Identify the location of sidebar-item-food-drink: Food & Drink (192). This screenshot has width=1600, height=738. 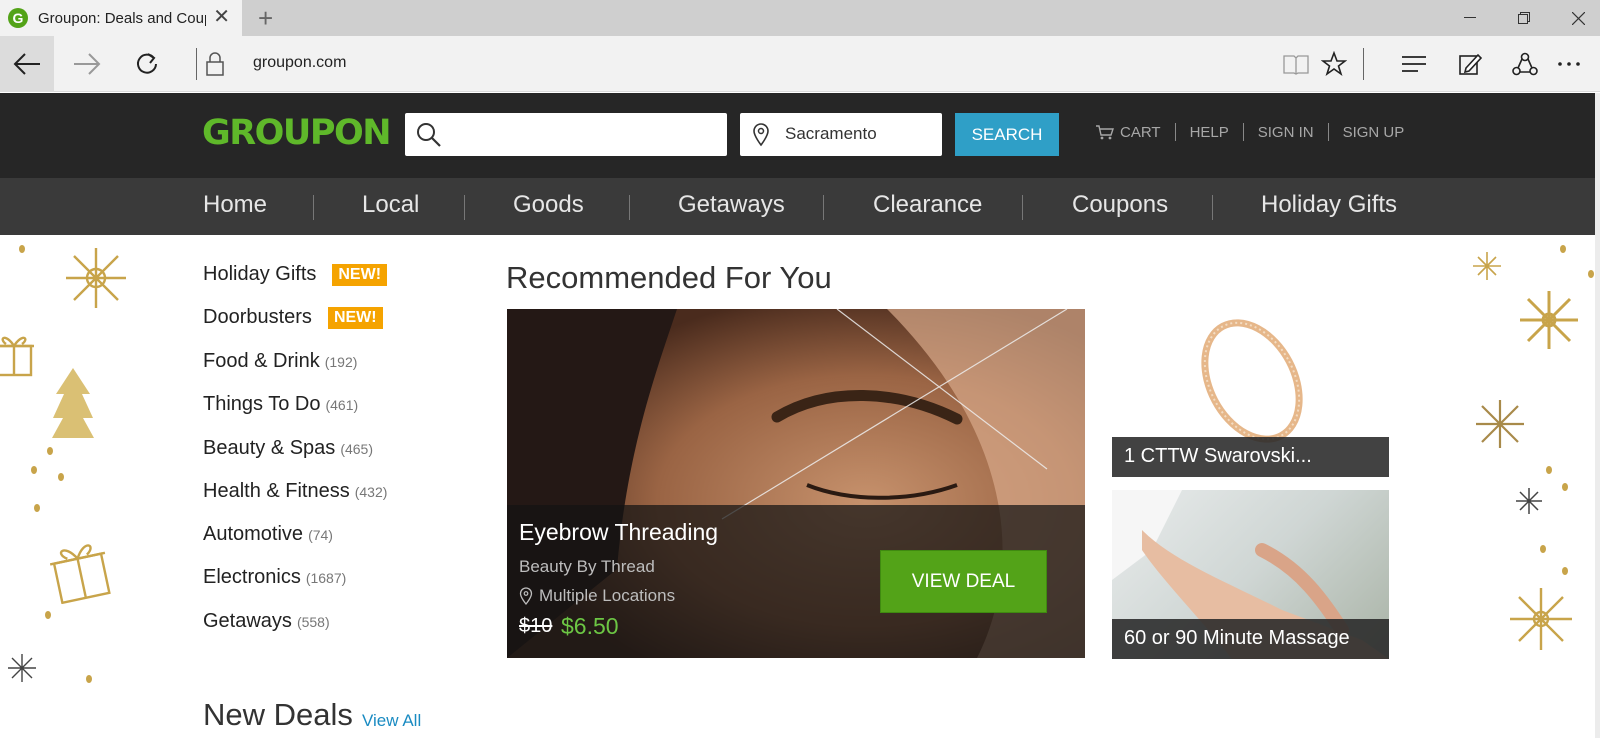
(280, 361).